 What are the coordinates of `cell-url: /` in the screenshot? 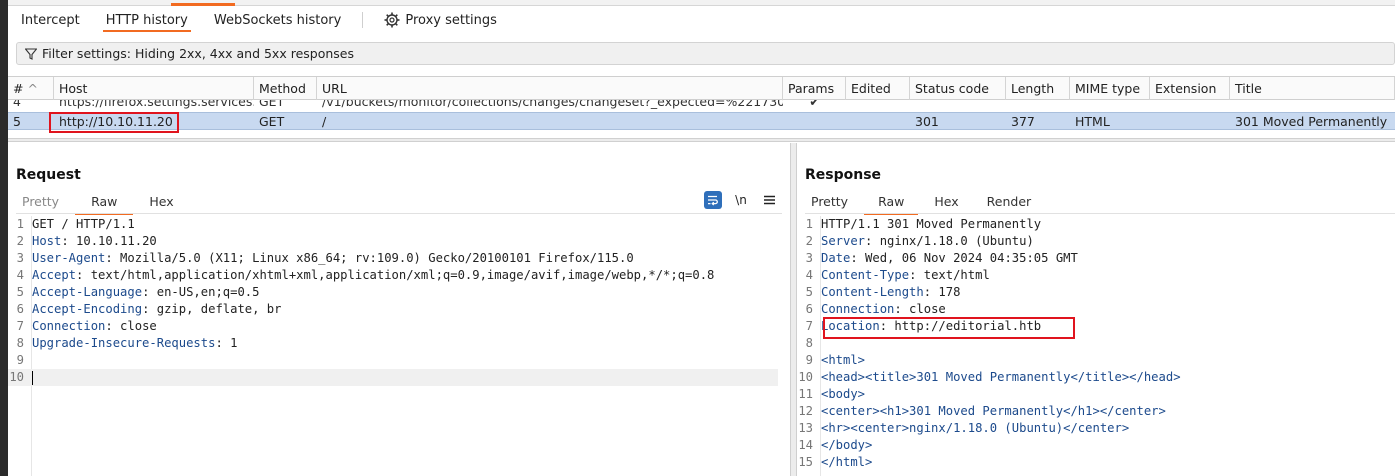 It's located at (324, 121).